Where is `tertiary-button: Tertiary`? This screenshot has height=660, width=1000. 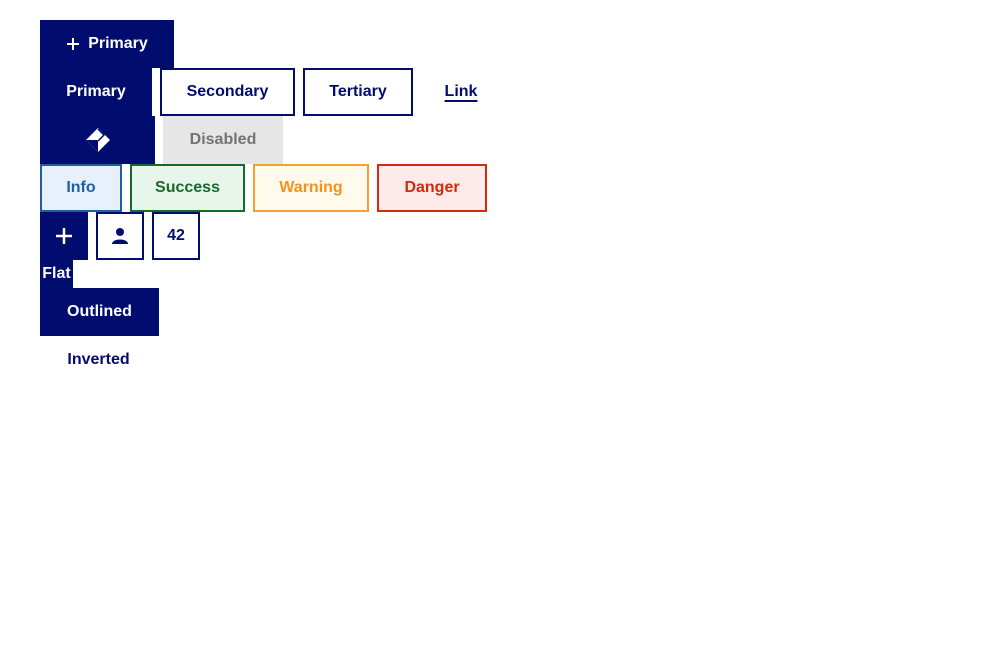
tertiary-button: Tertiary is located at coordinates (358, 92).